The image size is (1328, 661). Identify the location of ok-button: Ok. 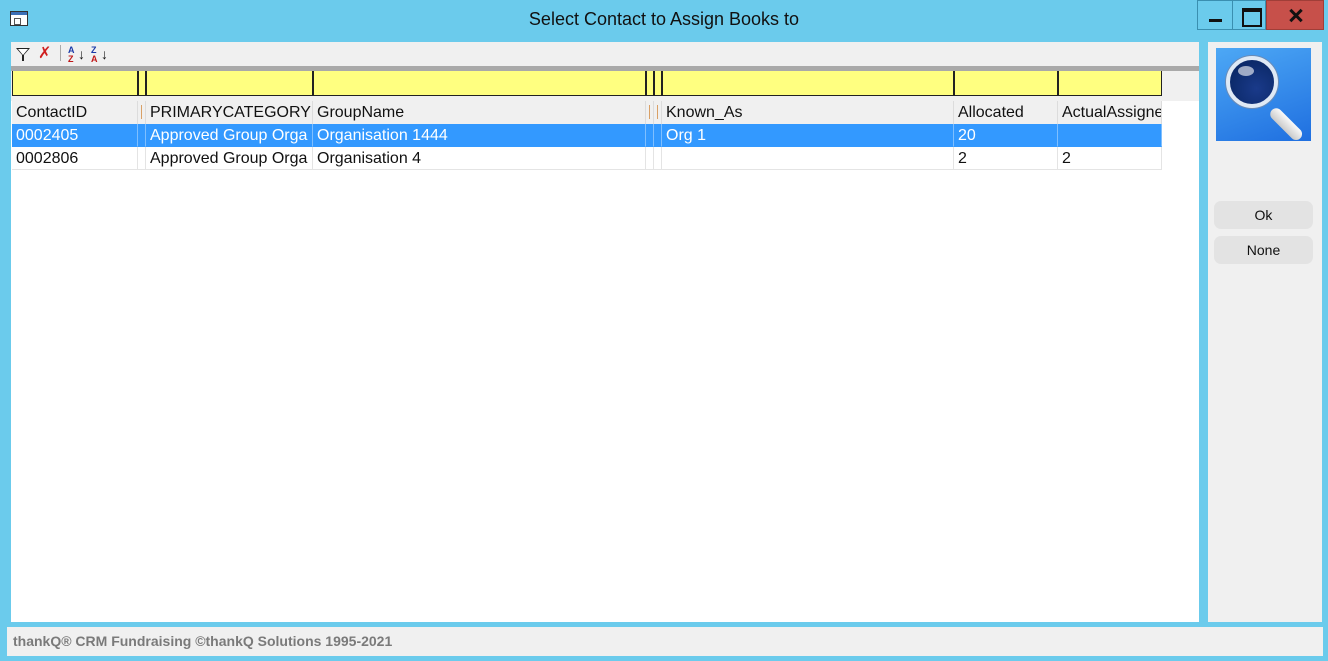
(1263, 215).